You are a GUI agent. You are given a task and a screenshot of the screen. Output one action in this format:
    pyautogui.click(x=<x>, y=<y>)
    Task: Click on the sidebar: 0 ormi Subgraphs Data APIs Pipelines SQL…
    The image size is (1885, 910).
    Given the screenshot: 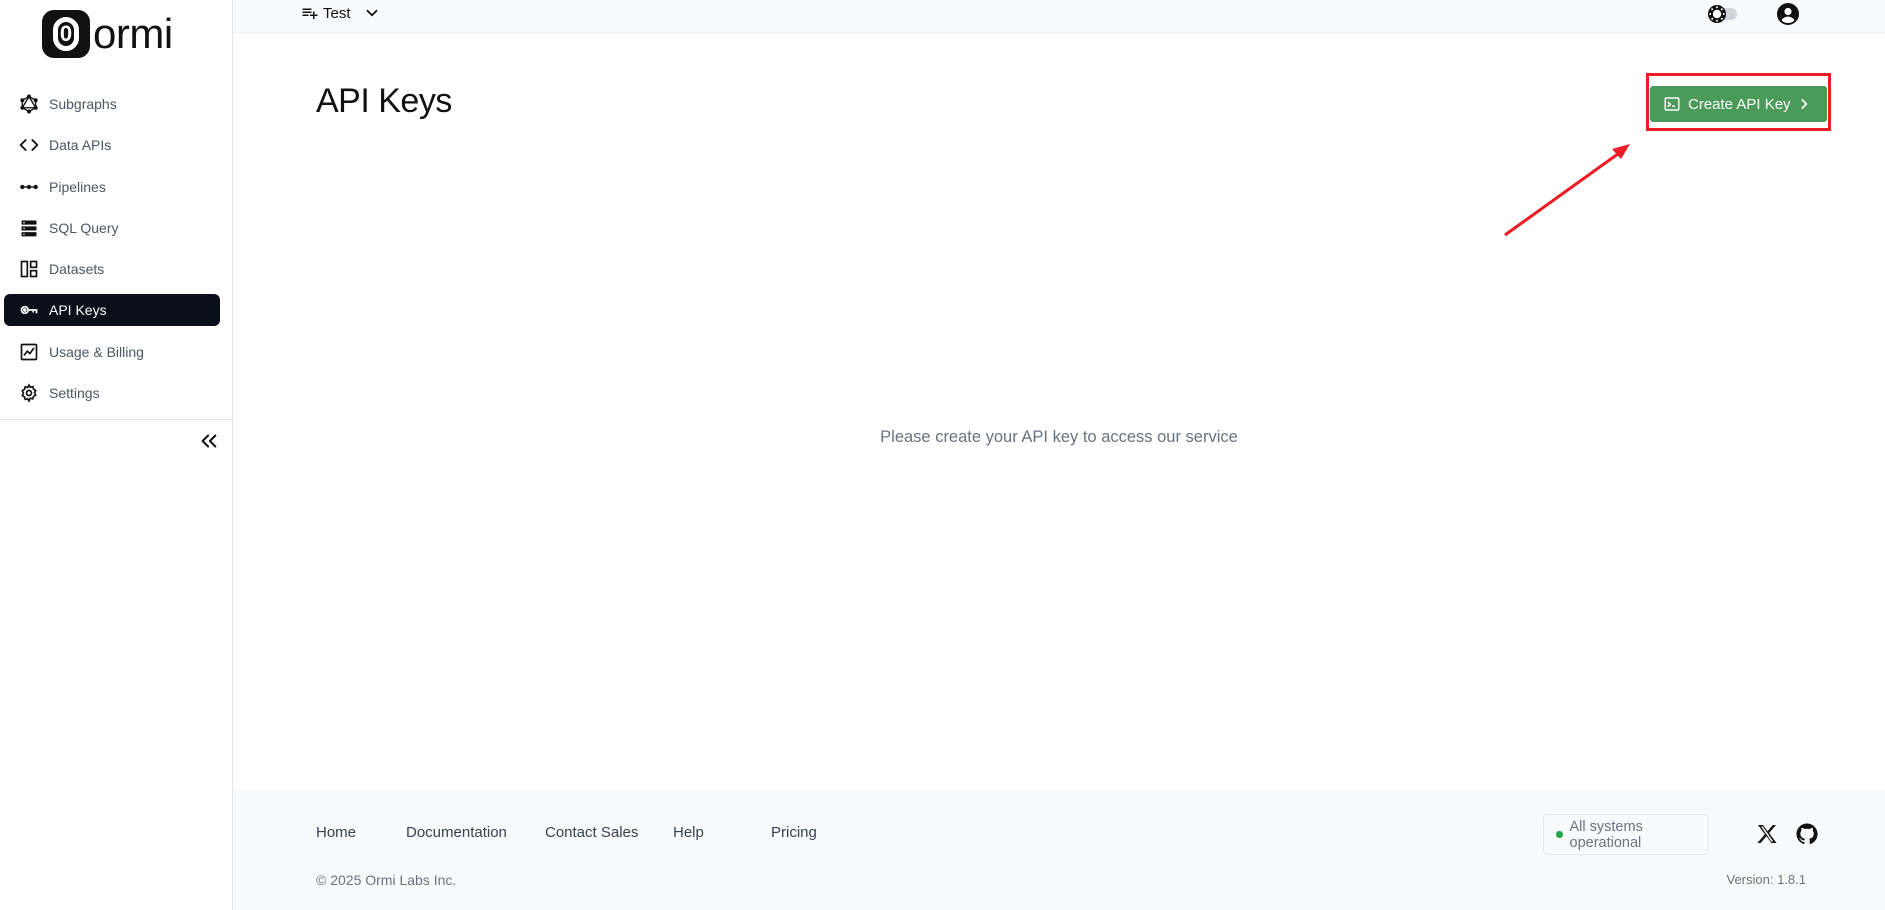 What is the action you would take?
    pyautogui.click(x=116, y=455)
    